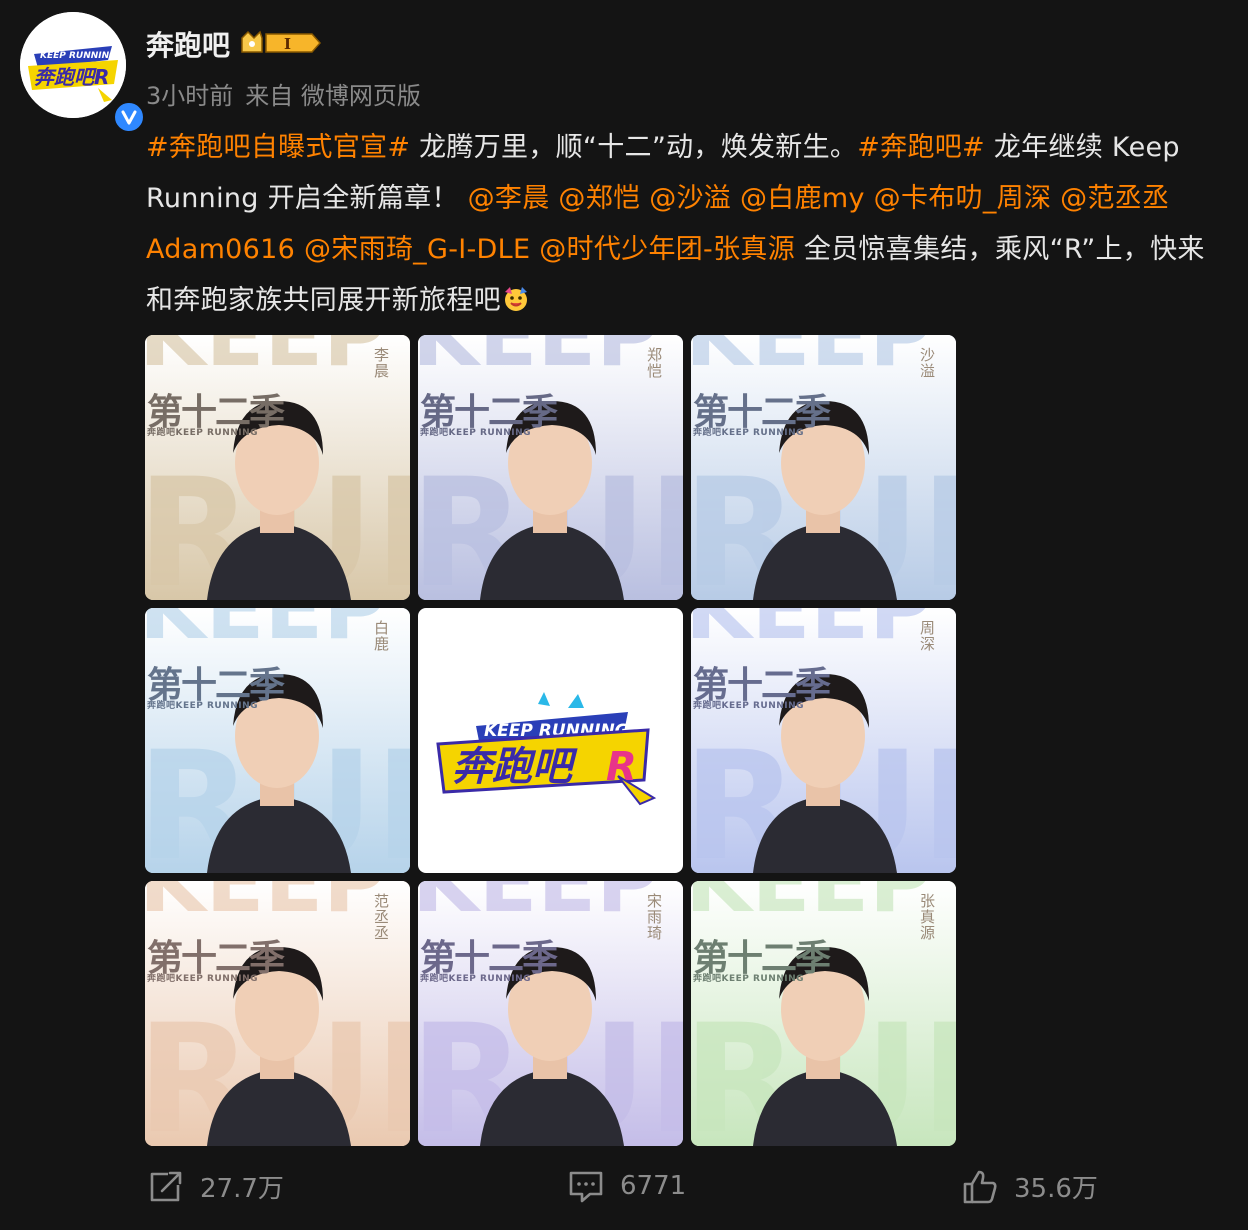  I want to click on comment-icon, so click(586, 1187).